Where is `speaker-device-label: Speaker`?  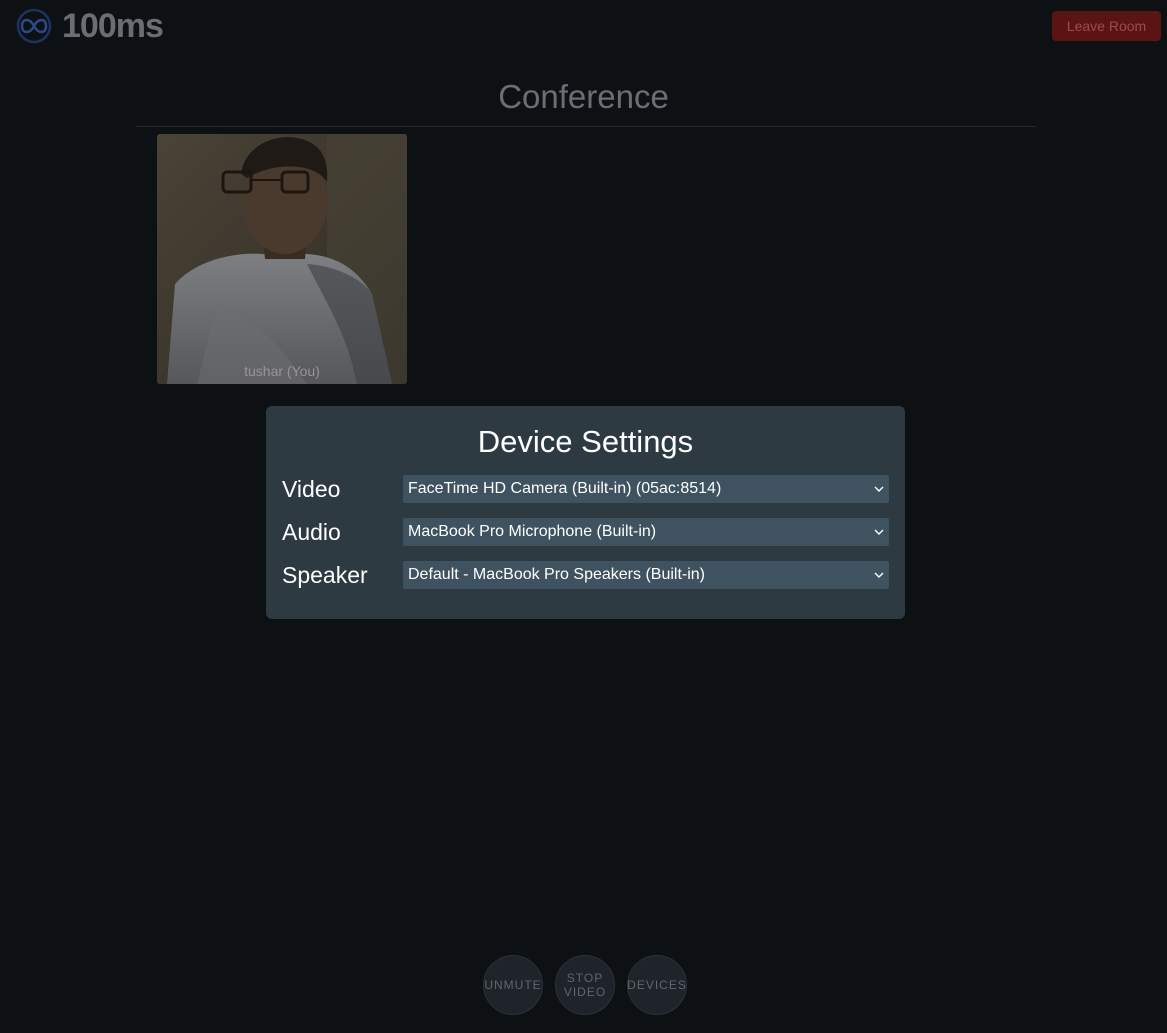
speaker-device-label: Speaker is located at coordinates (325, 575).